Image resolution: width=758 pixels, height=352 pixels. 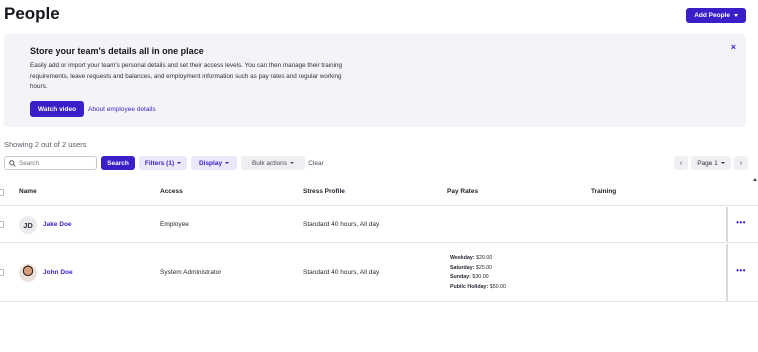 I want to click on add-people-button: Add People, so click(x=716, y=15).